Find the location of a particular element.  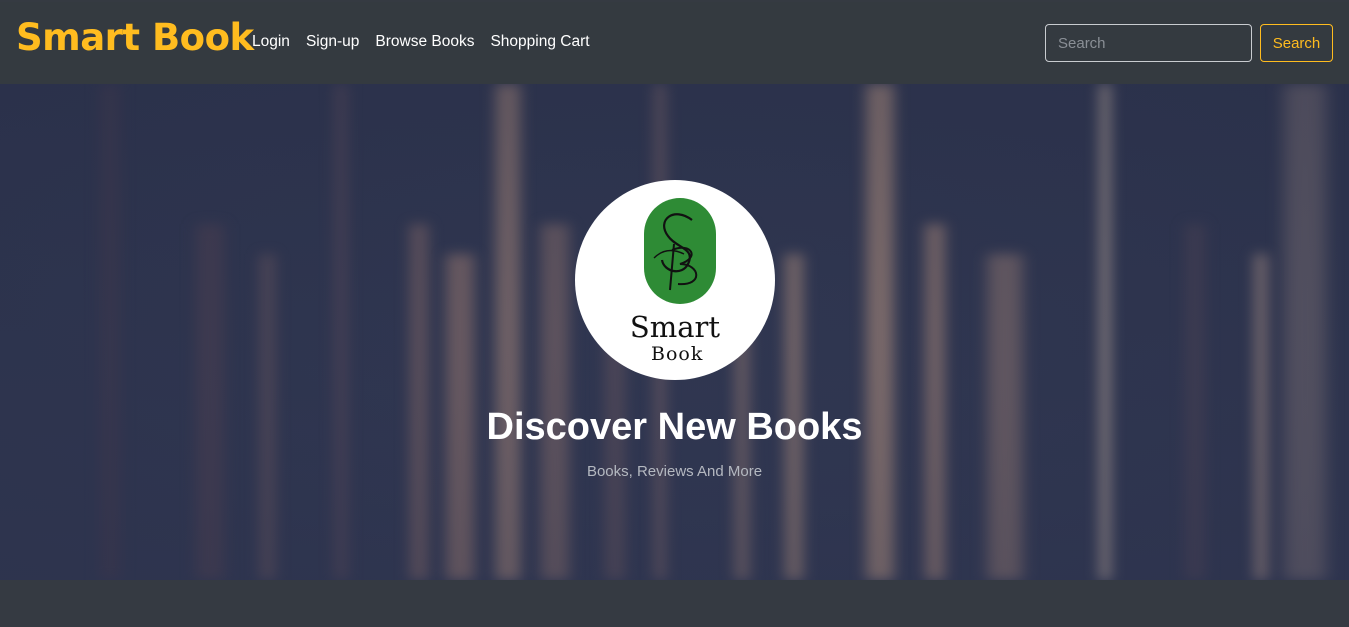

logo-monogram-badge is located at coordinates (680, 251).